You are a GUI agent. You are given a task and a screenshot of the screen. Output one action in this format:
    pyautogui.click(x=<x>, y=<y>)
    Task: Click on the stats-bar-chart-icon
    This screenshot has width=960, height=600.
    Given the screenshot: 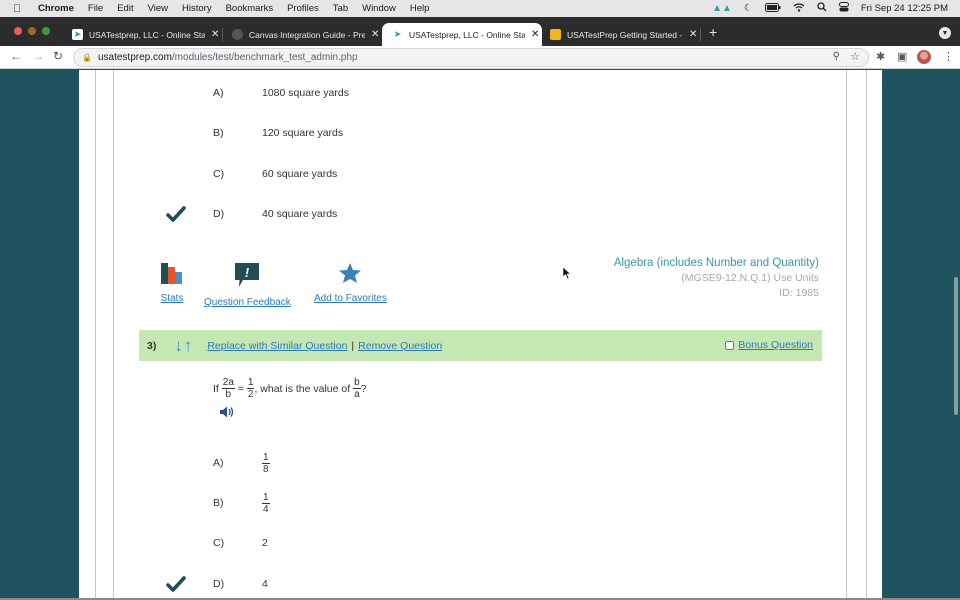 What is the action you would take?
    pyautogui.click(x=172, y=275)
    